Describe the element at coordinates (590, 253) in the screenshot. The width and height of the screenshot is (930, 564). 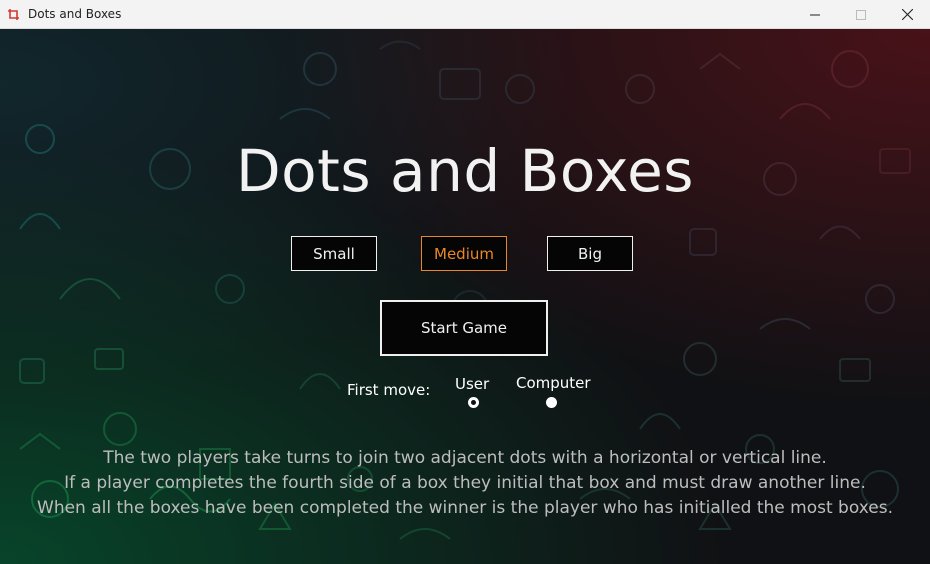
I see `board-size-big-button: Big` at that location.